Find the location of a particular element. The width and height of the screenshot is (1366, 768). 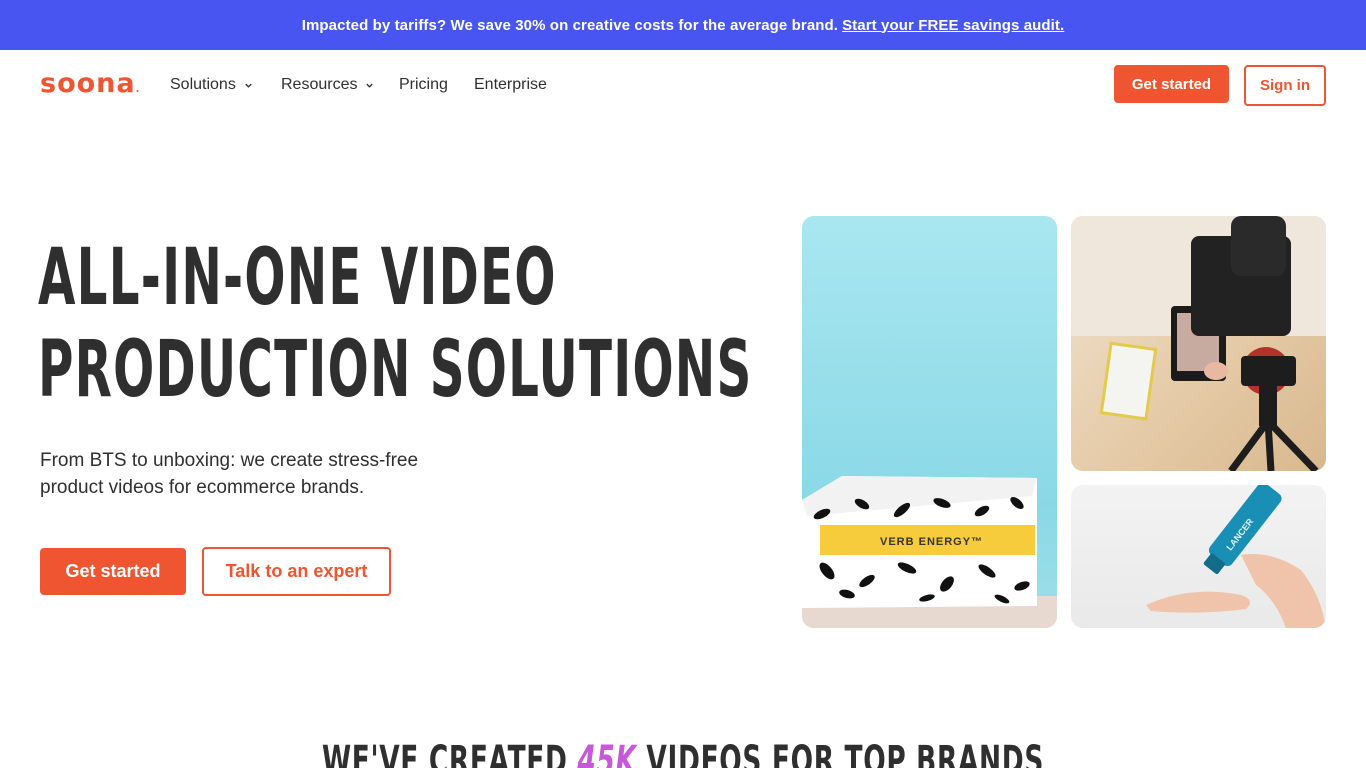

hero-title: ALL-IN-ONE VIDEO PRODUCTION SOLUTIONS is located at coordinates (395, 324).